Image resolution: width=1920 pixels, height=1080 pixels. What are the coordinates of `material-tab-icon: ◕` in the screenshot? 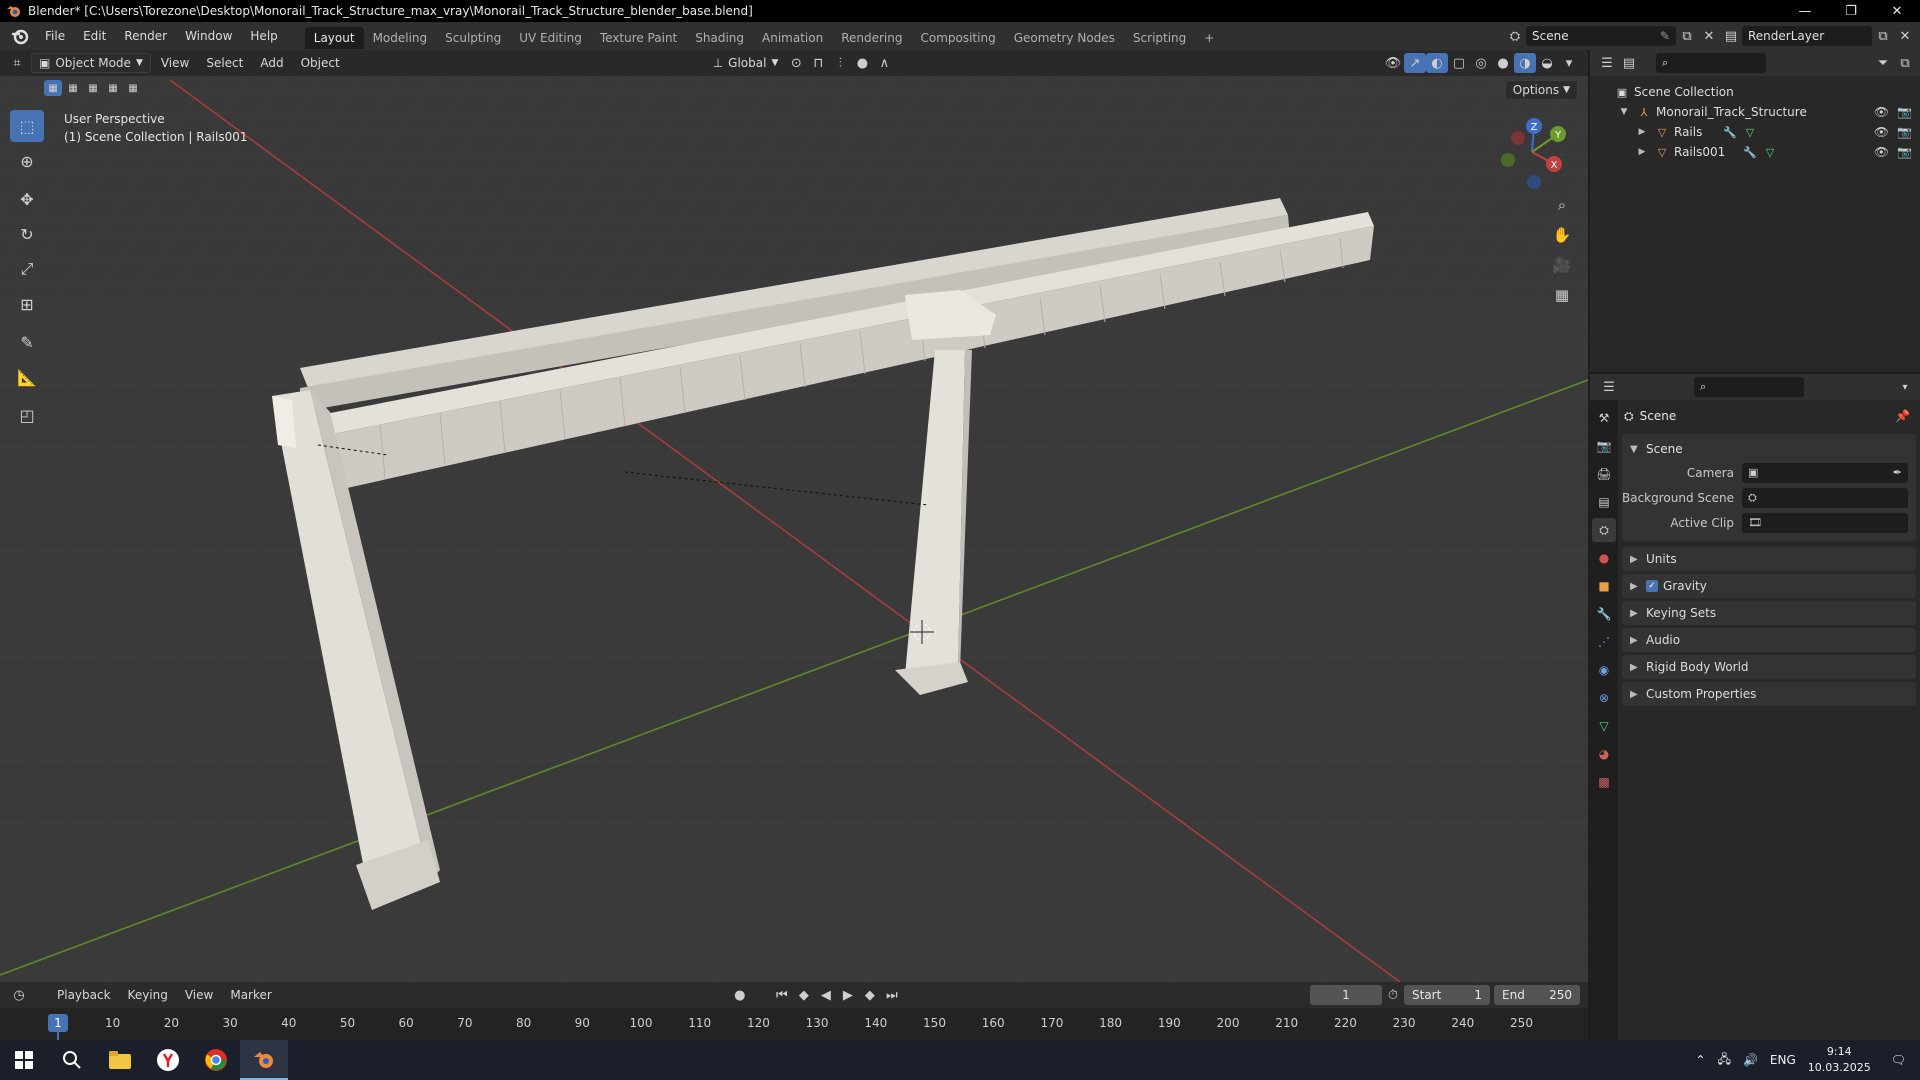 It's located at (1604, 754).